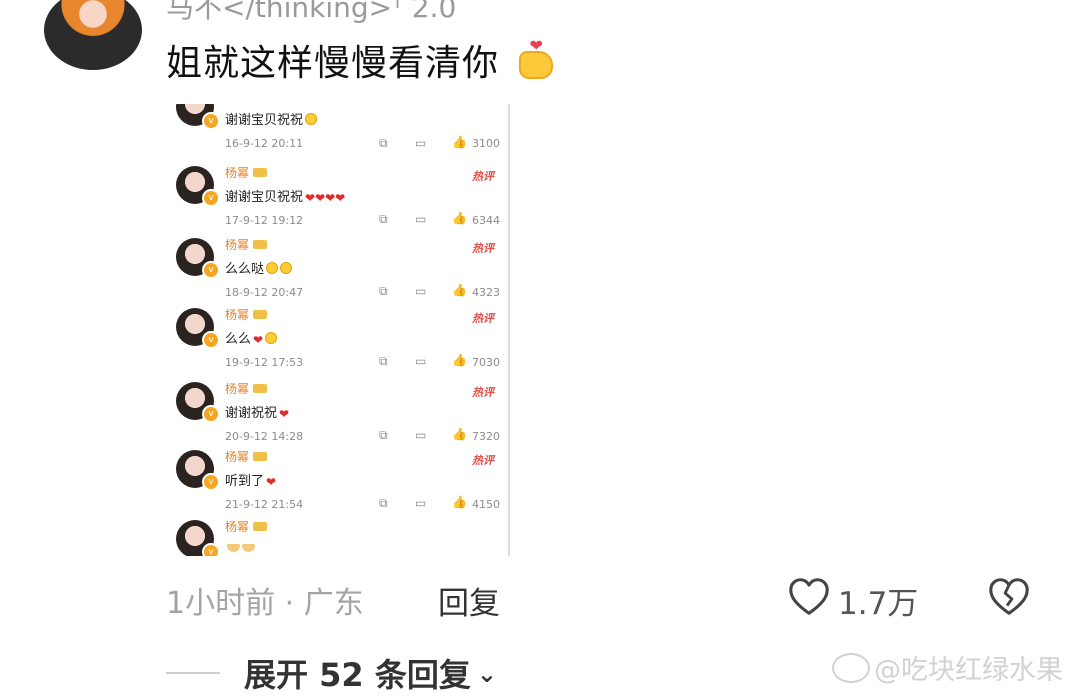  What do you see at coordinates (878, 604) in the screenshot?
I see `like-count: 1.7万` at bounding box center [878, 604].